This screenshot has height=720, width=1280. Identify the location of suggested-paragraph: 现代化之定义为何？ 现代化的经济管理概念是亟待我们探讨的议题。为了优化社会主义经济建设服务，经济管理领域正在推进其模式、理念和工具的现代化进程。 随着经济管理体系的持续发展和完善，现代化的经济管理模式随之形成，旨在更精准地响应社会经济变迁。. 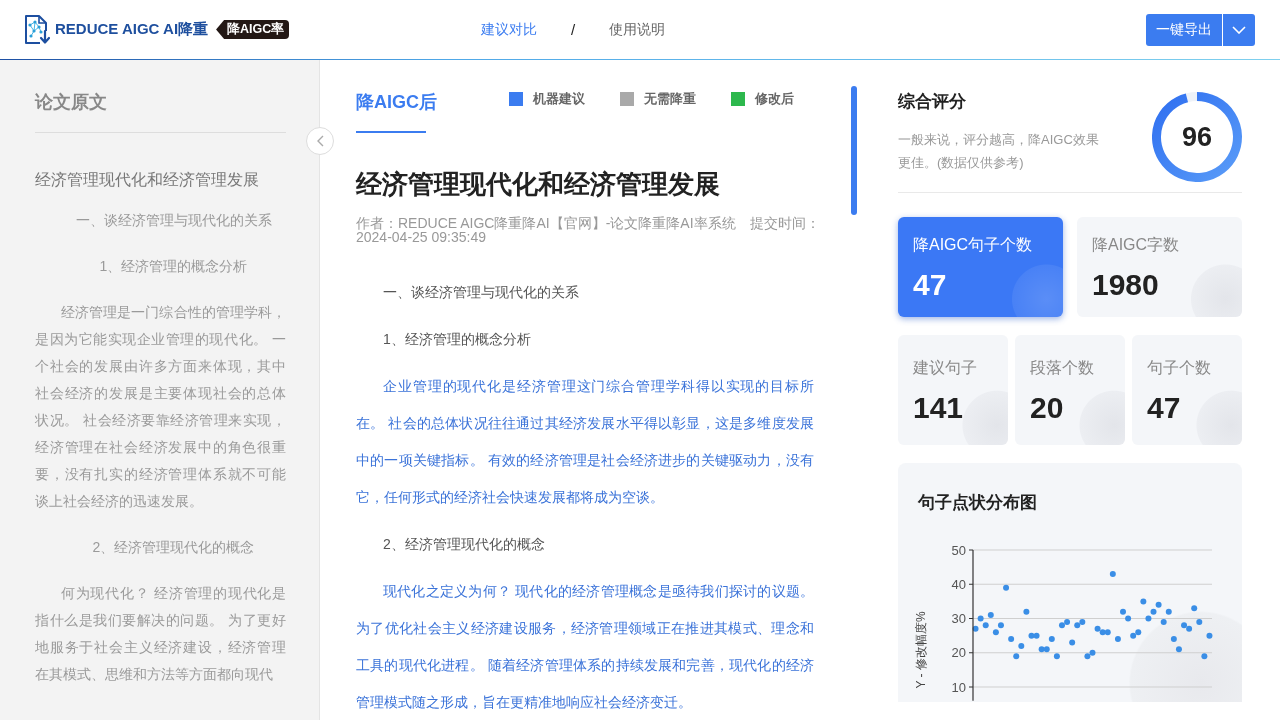
(585, 647).